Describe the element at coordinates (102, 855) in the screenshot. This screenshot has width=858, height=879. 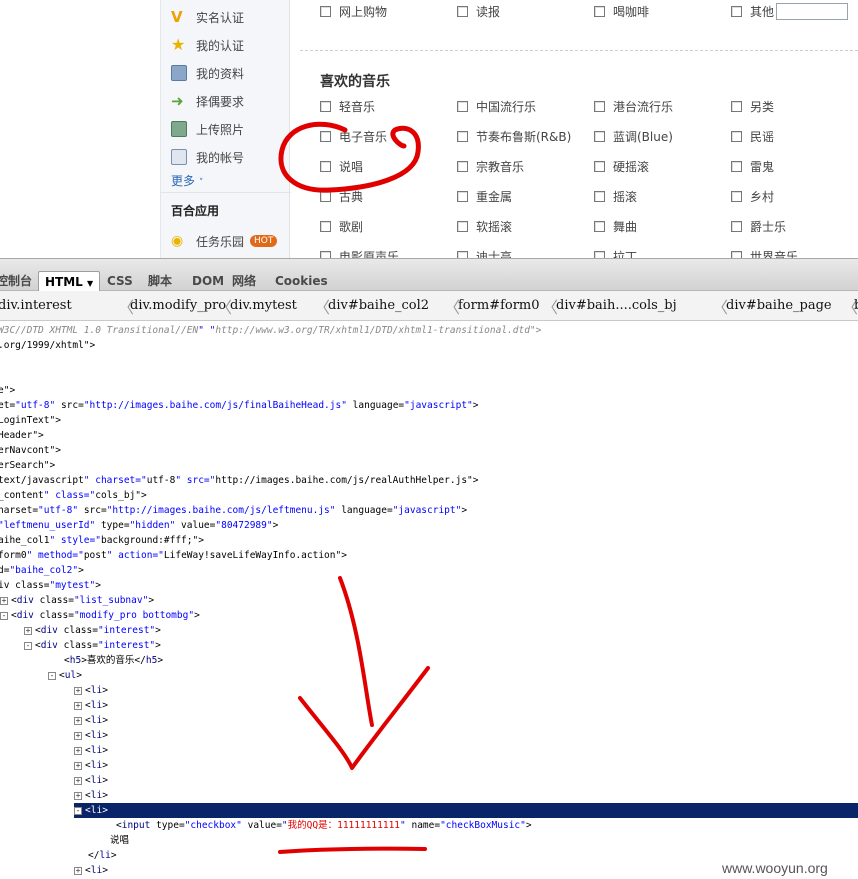
I see `source-line: </li>` at that location.